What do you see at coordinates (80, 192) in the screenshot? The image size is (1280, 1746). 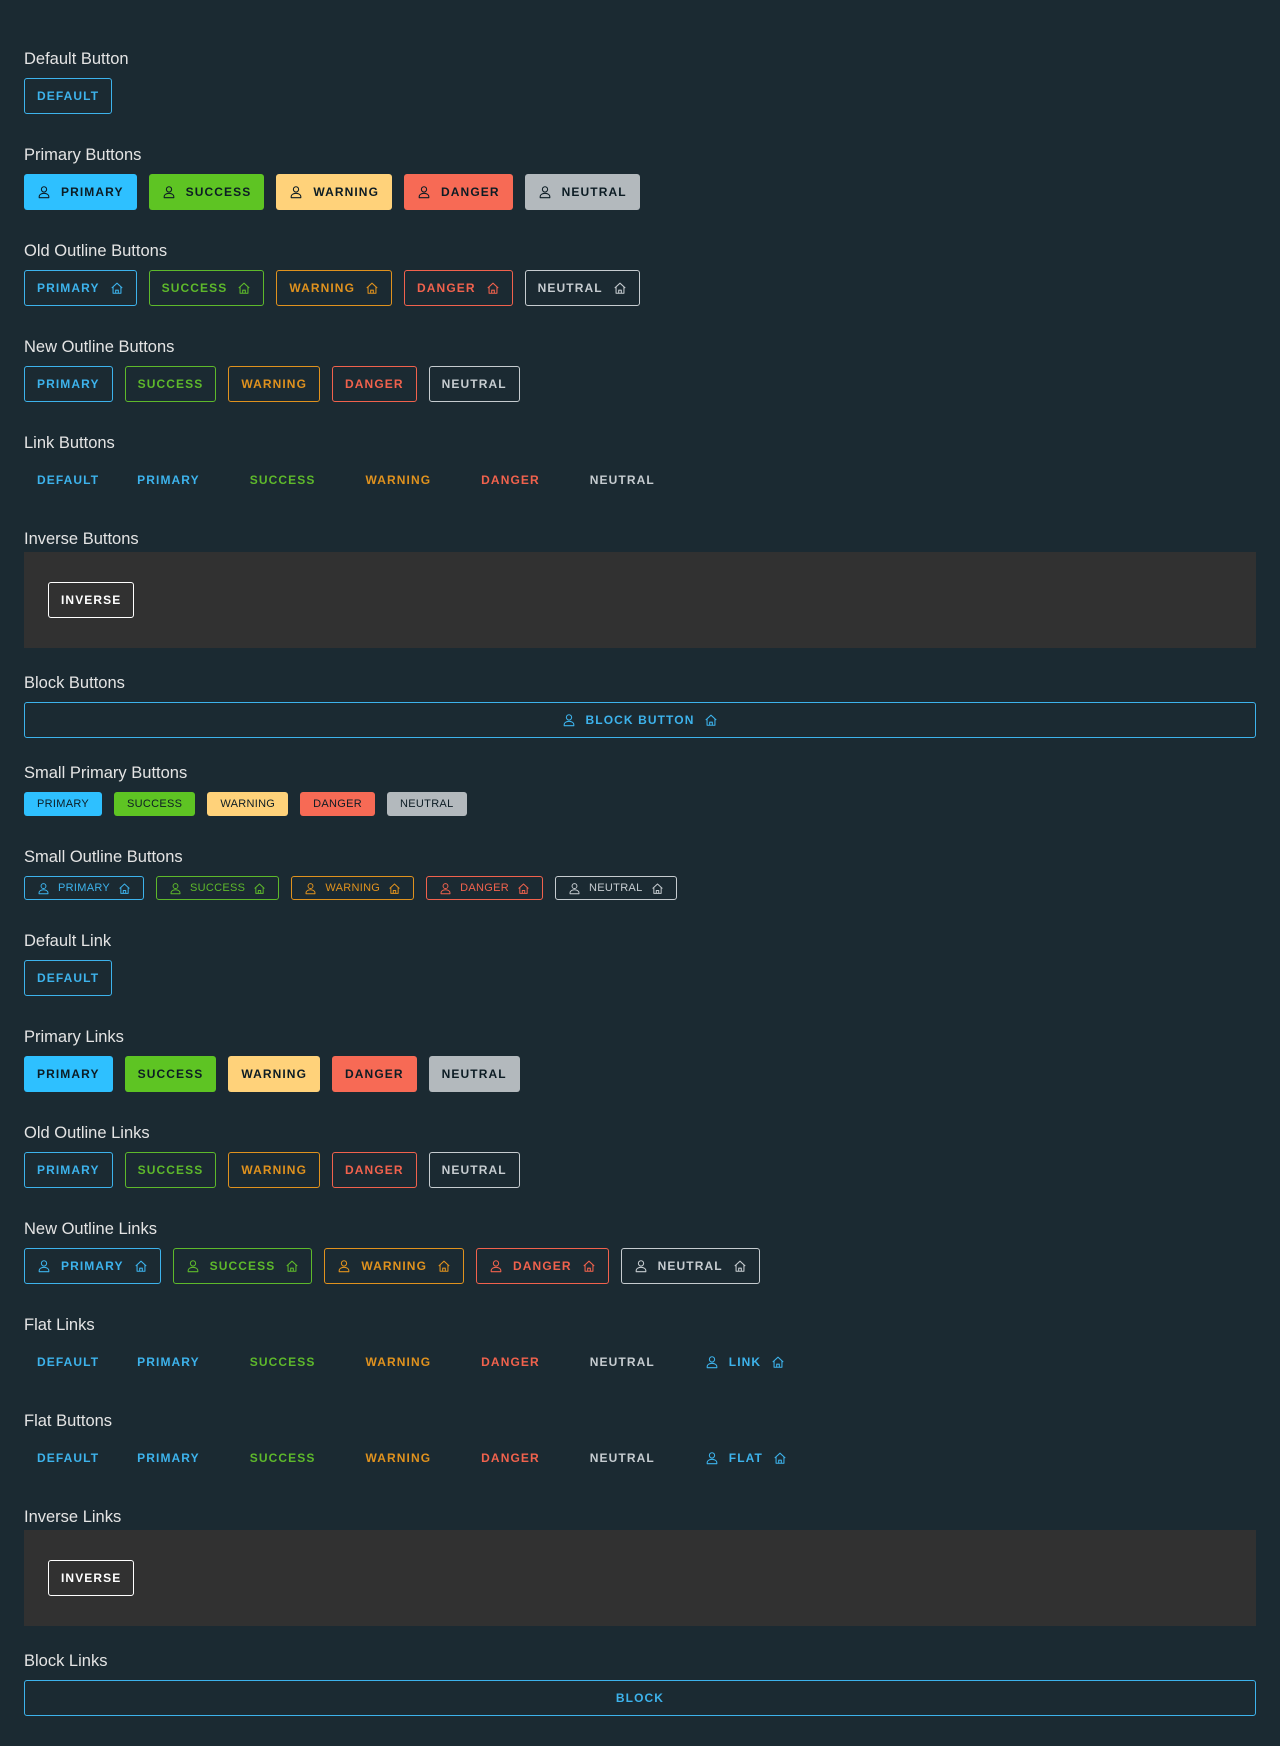 I see `primary-button: PRIMARY` at bounding box center [80, 192].